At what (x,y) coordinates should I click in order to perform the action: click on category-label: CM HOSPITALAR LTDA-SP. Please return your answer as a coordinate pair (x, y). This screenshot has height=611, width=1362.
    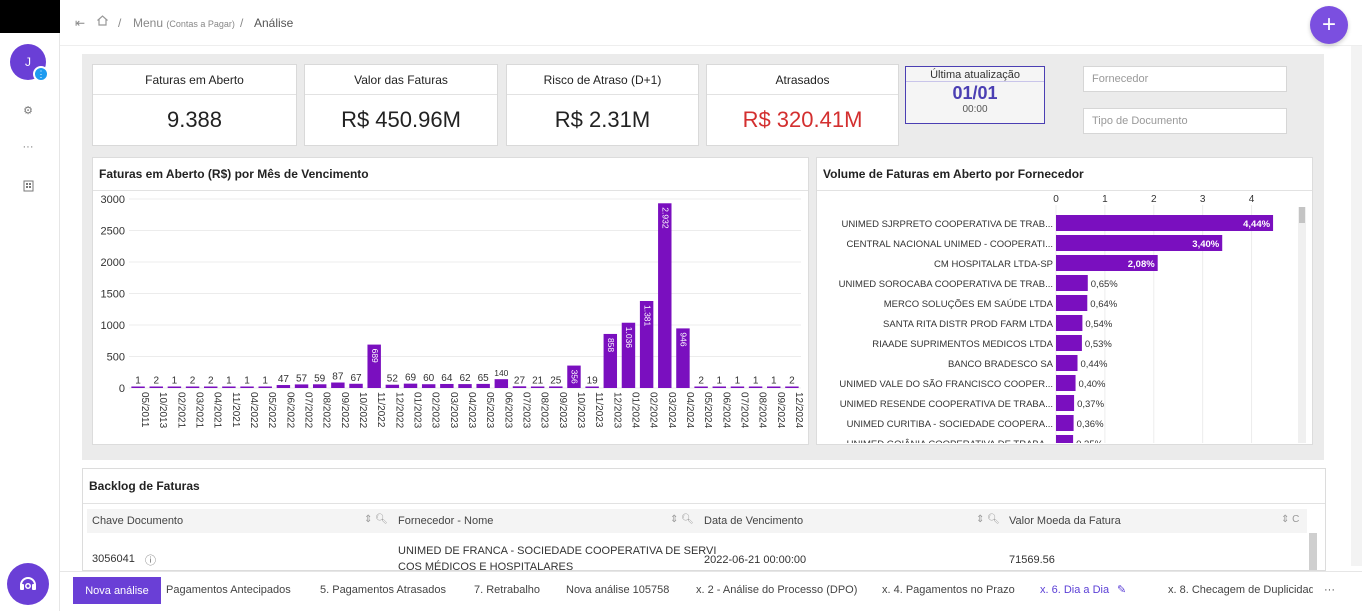
    Looking at the image, I should click on (993, 264).